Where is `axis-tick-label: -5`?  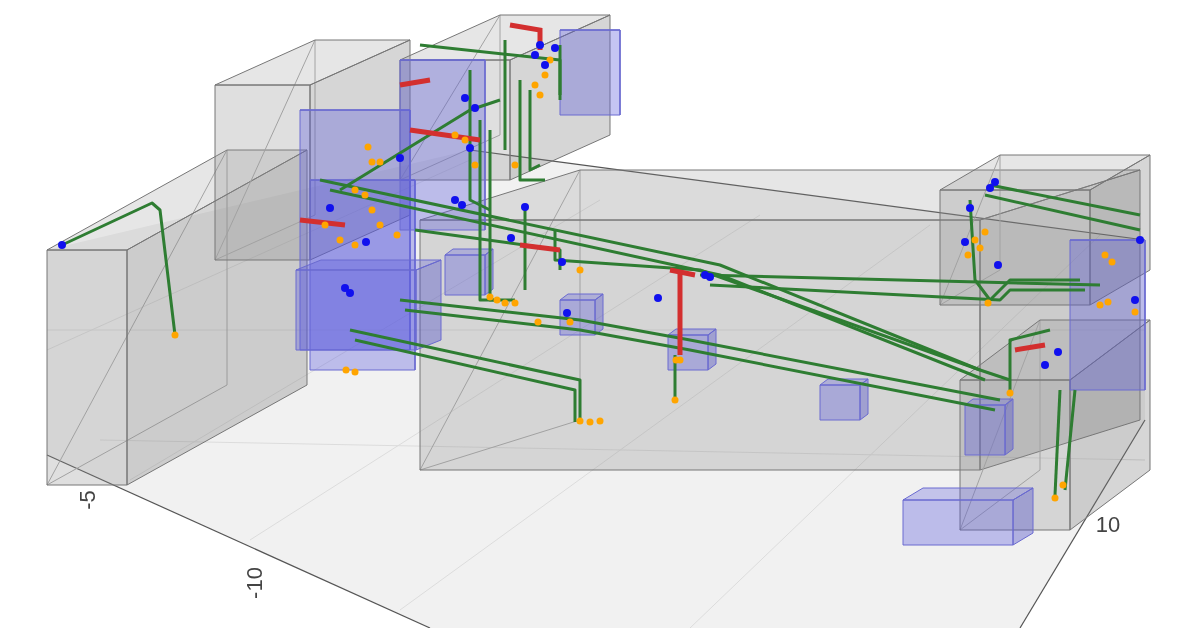 axis-tick-label: -5 is located at coordinates (87, 500).